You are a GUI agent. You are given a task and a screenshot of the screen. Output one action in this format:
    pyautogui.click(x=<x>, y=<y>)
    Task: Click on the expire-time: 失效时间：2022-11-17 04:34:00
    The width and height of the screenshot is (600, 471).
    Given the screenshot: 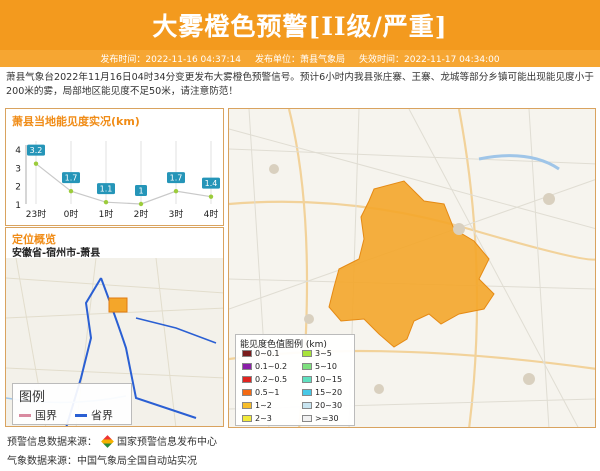 What is the action you would take?
    pyautogui.click(x=429, y=60)
    